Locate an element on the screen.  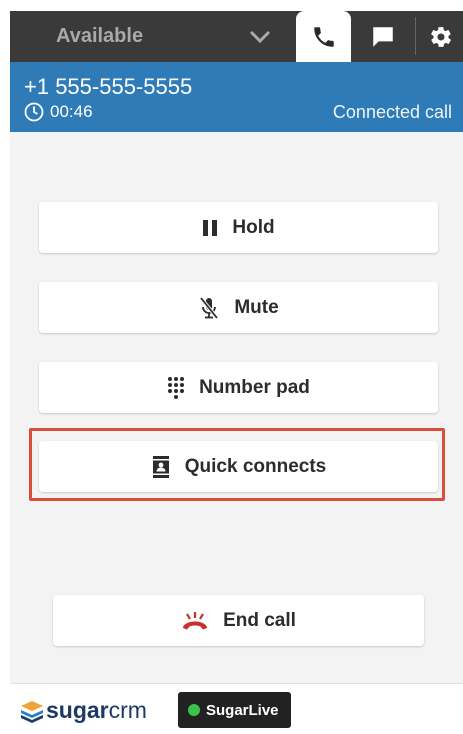
quick-connects-button: Quick connects is located at coordinates (238, 466).